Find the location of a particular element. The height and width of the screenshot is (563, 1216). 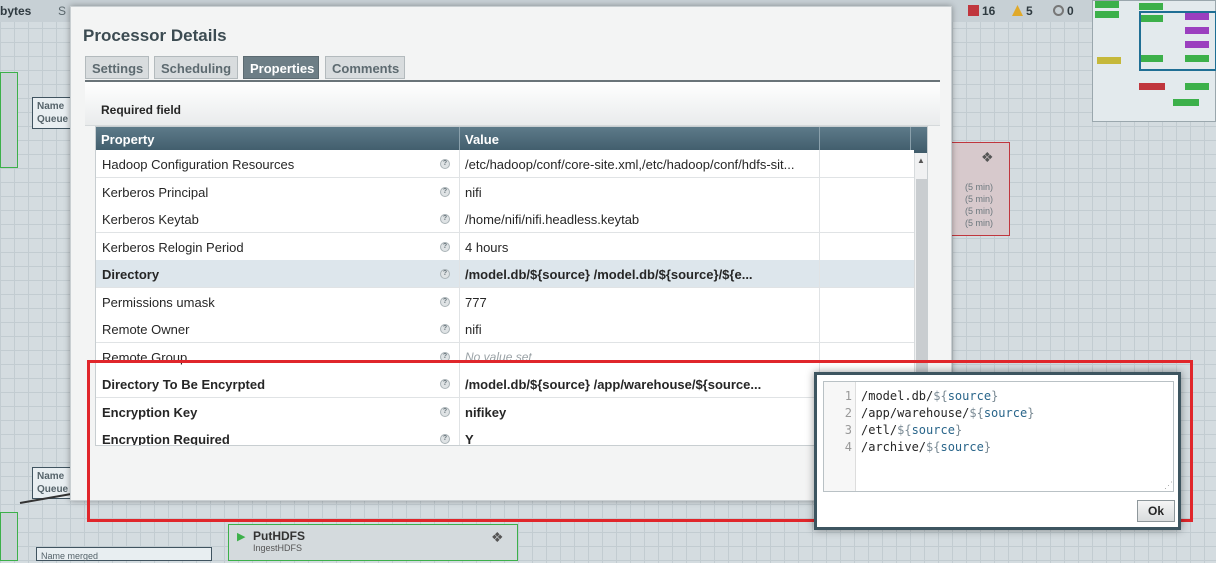

value-cell: 4 hours is located at coordinates (640, 246).